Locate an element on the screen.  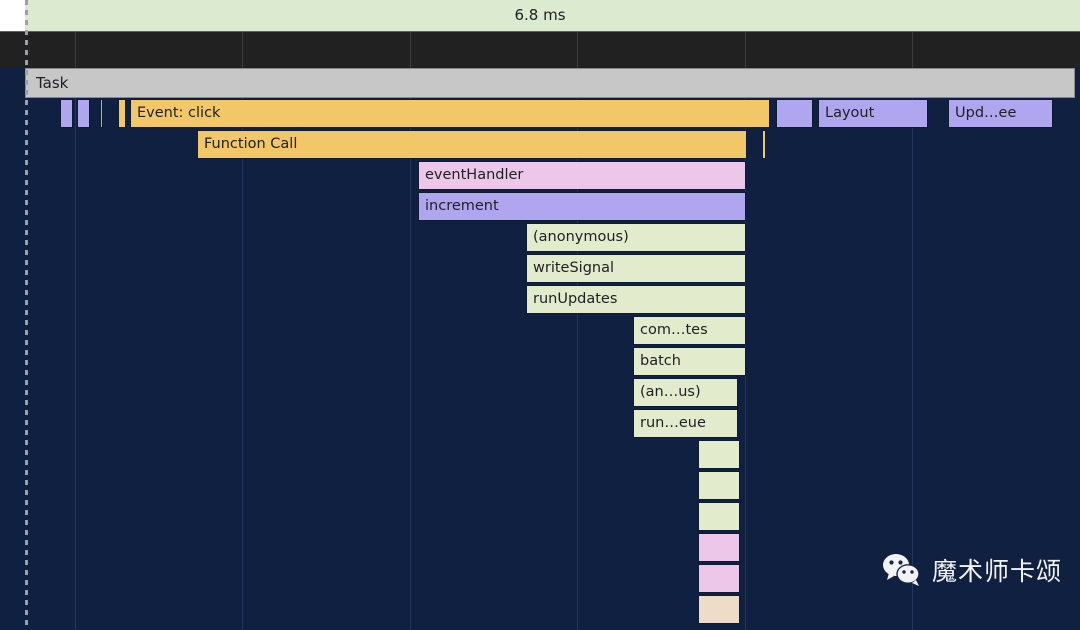
overview-duration-label: 6.8 ms is located at coordinates (540, 15).